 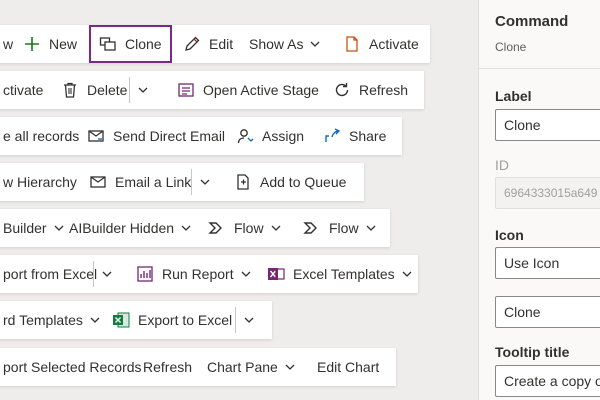 I want to click on email-icon, so click(x=96, y=136).